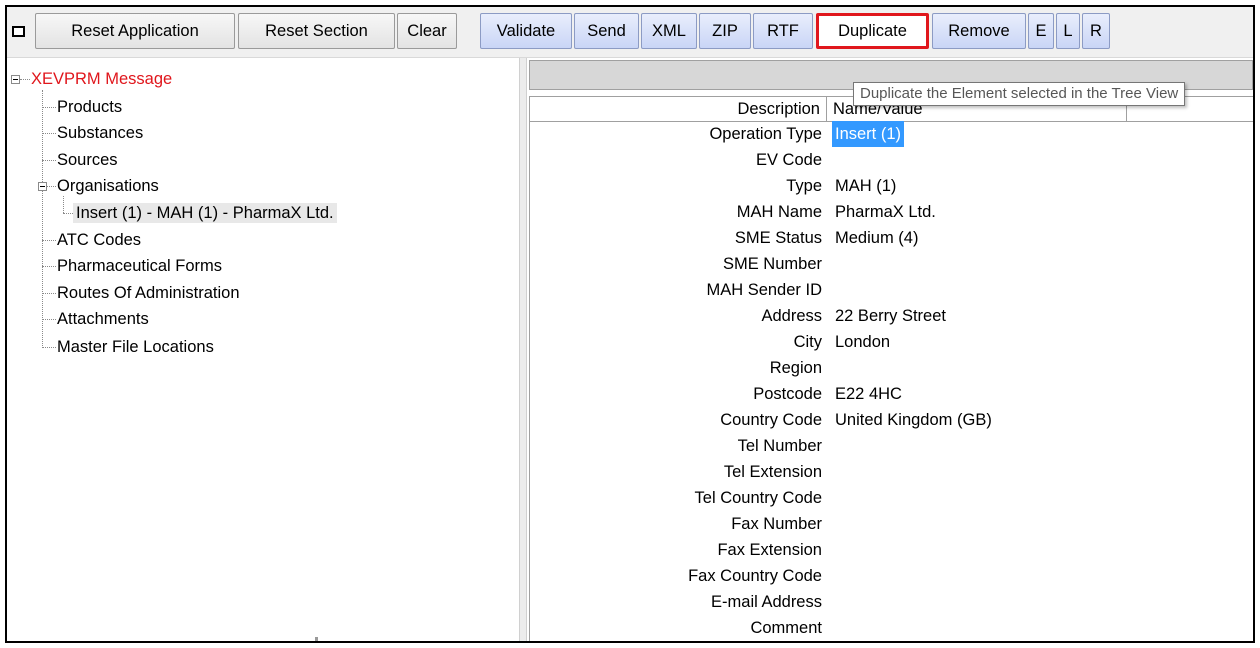 The width and height of the screenshot is (1260, 648). Describe the element at coordinates (891, 602) in the screenshot. I see `property-row: E-mail Address` at that location.